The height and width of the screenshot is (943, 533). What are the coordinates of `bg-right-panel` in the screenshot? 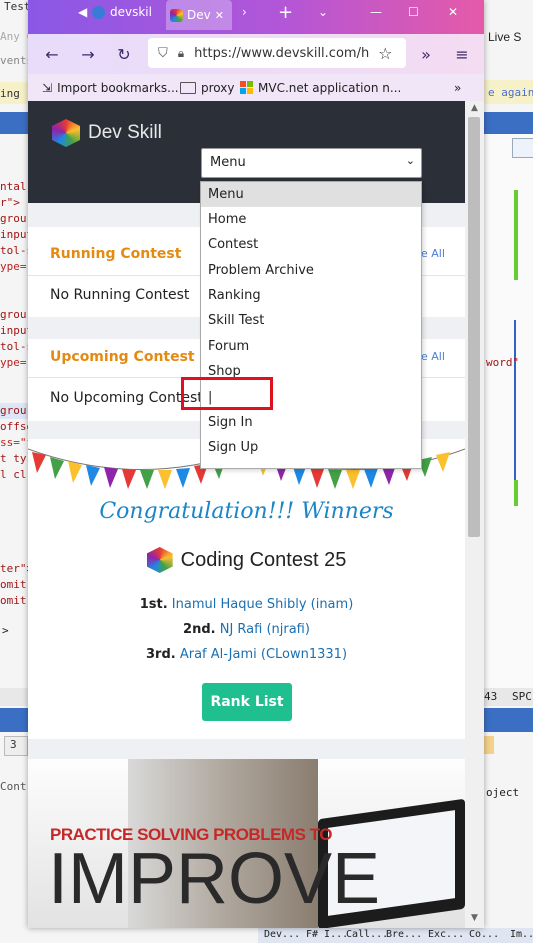 It's located at (523, 400).